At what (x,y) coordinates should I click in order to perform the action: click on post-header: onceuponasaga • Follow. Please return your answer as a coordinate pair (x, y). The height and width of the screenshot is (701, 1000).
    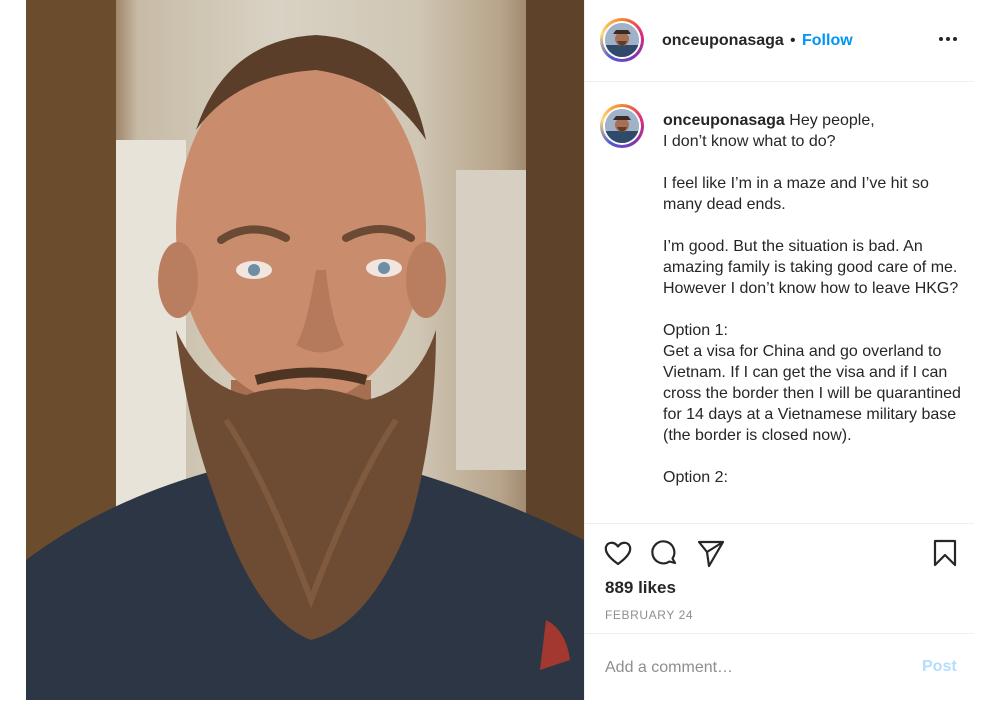
    Looking at the image, I should click on (779, 41).